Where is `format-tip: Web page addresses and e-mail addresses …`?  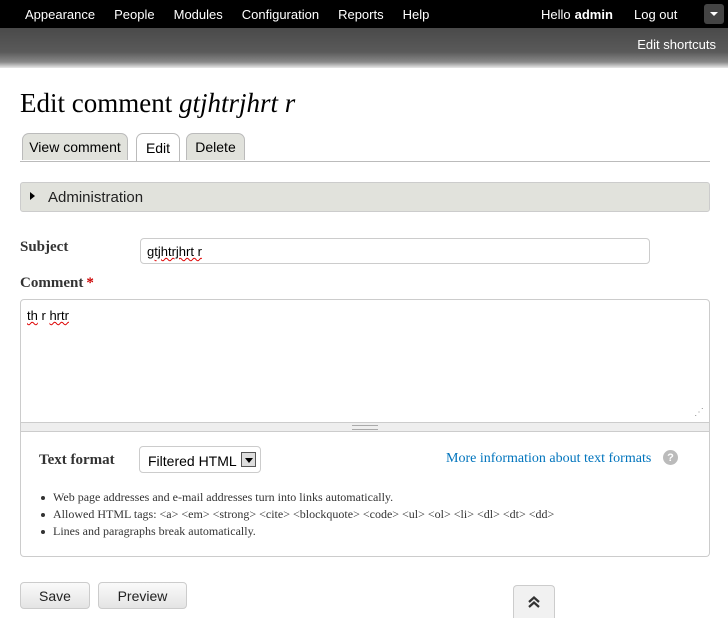
format-tip: Web page addresses and e-mail addresses … is located at coordinates (296, 497).